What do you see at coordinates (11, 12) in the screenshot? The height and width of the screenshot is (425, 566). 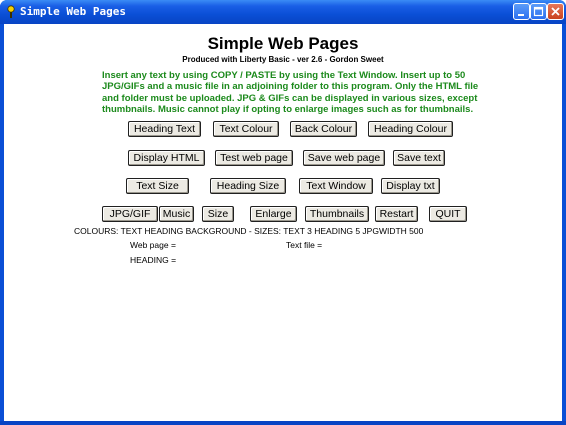 I see `app-icon` at bounding box center [11, 12].